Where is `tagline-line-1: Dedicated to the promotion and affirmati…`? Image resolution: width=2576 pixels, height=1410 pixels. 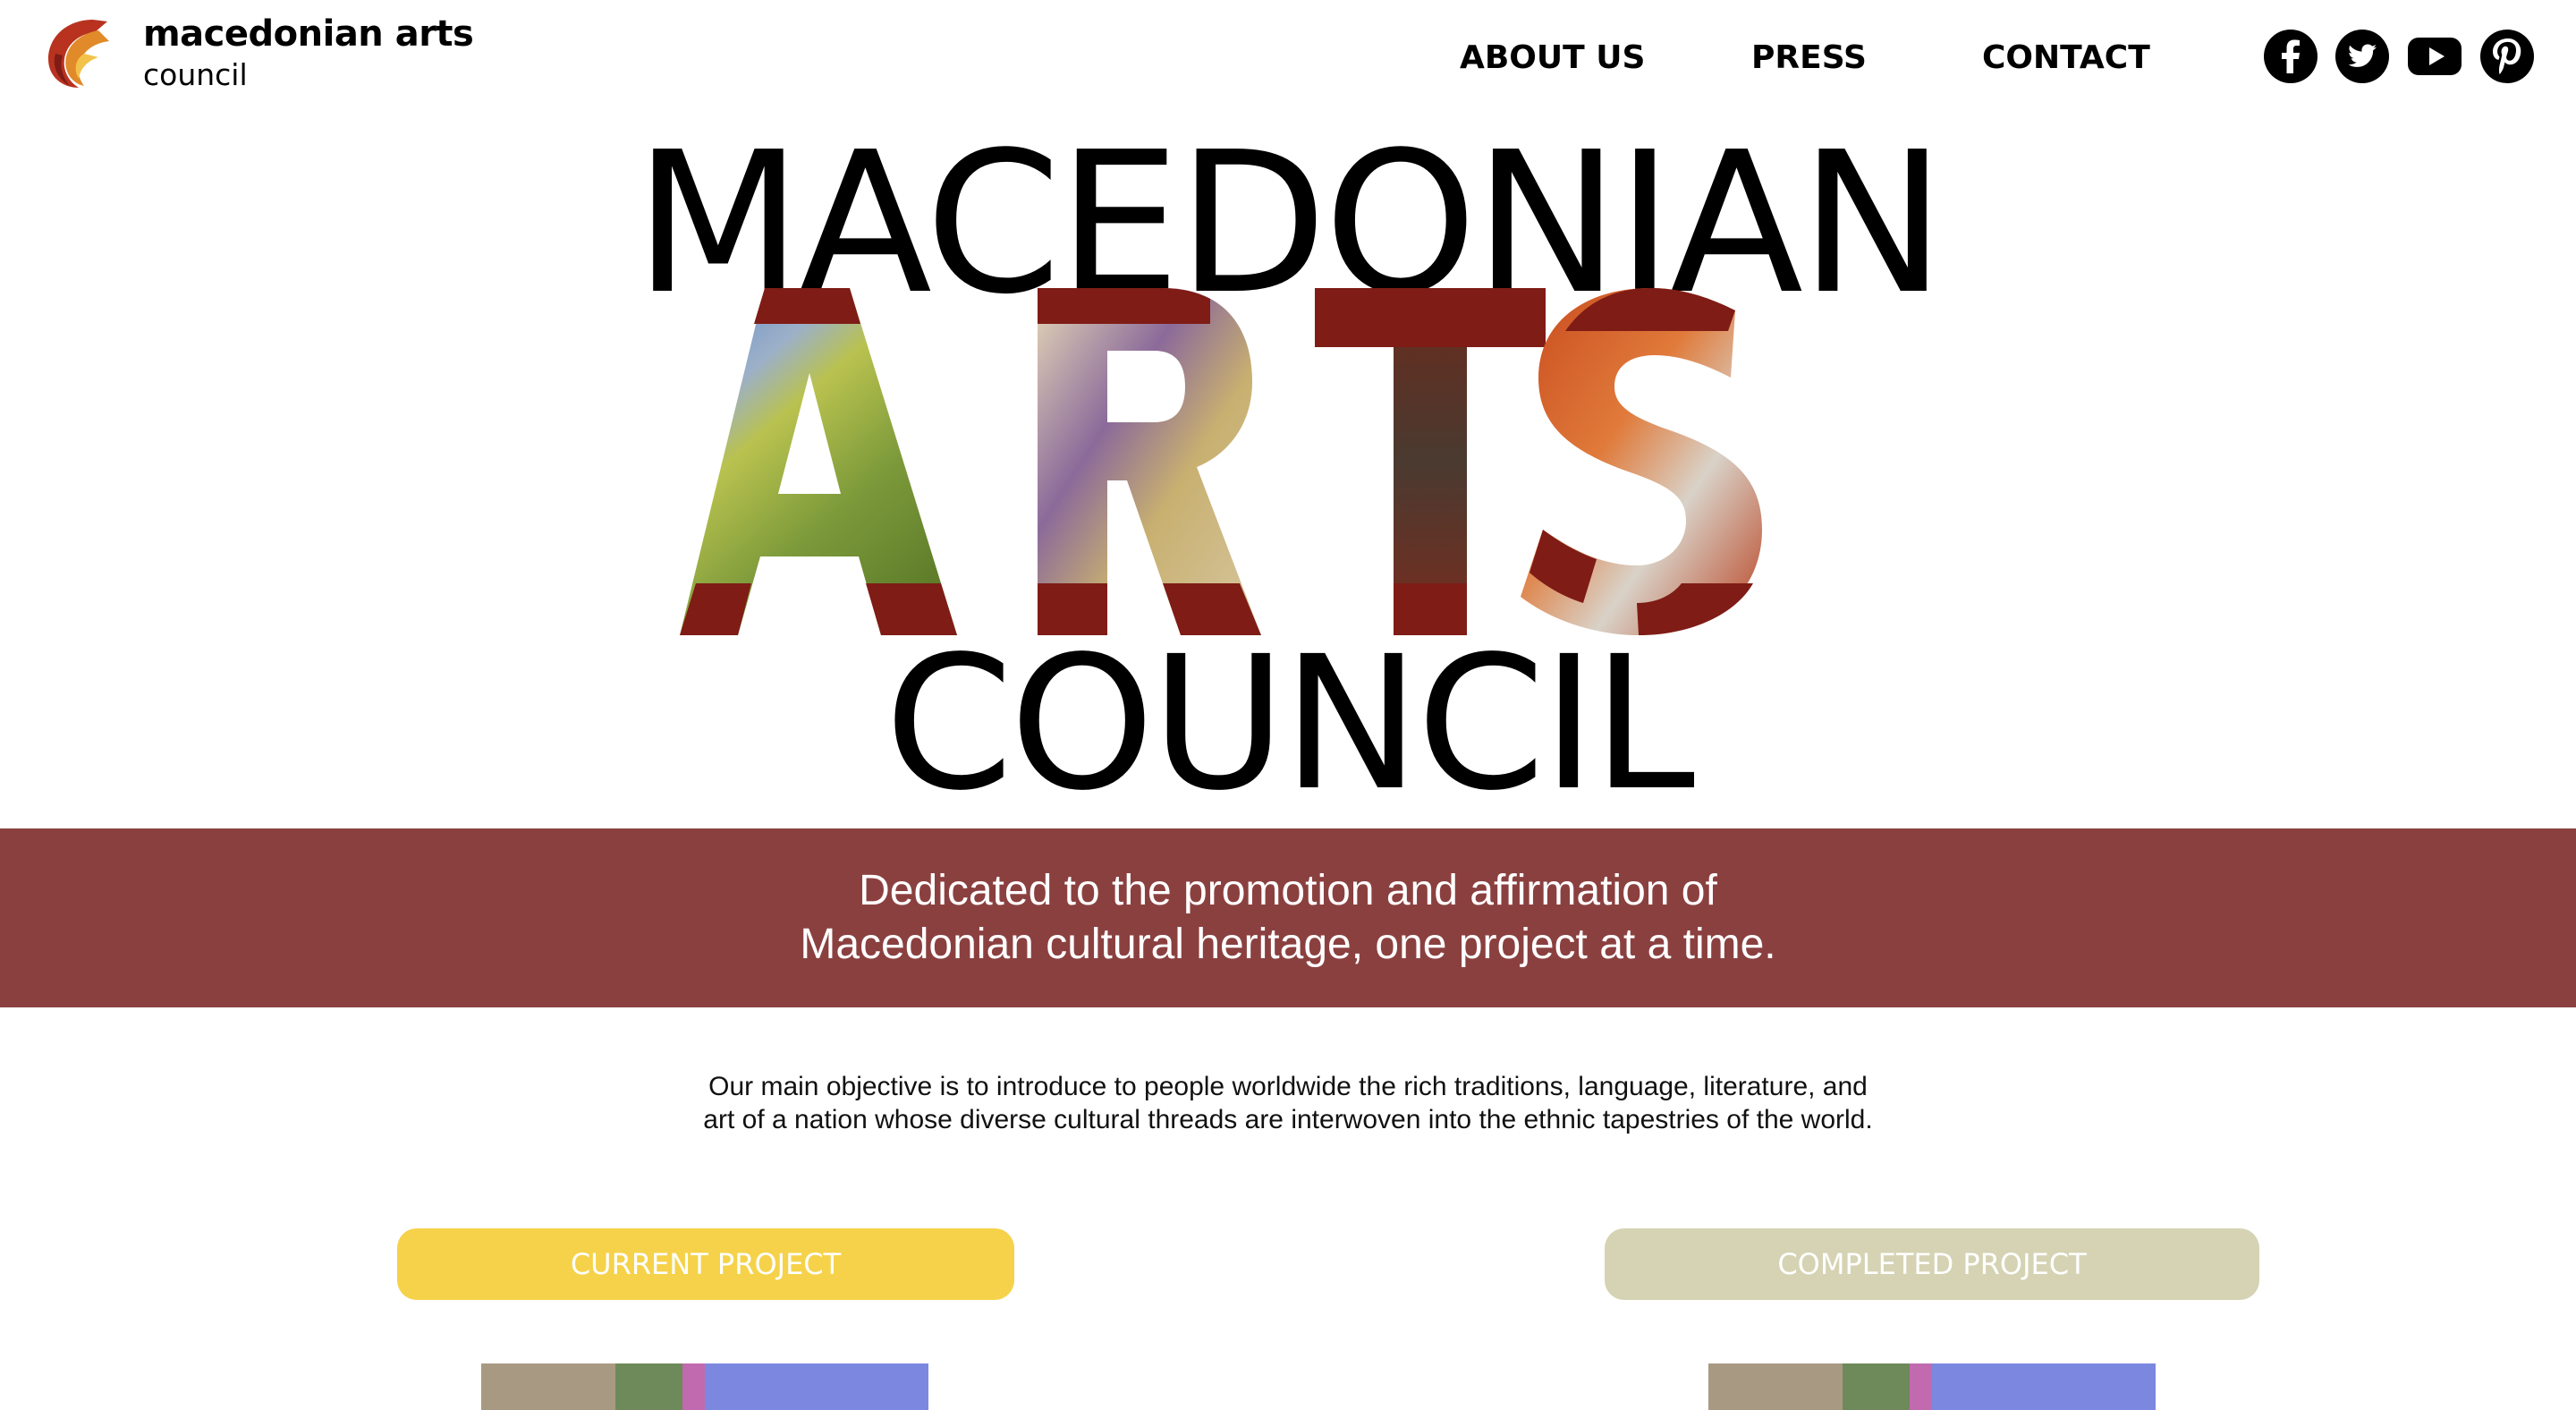
tagline-line-1: Dedicated to the promotion and affirmati… is located at coordinates (1288, 890).